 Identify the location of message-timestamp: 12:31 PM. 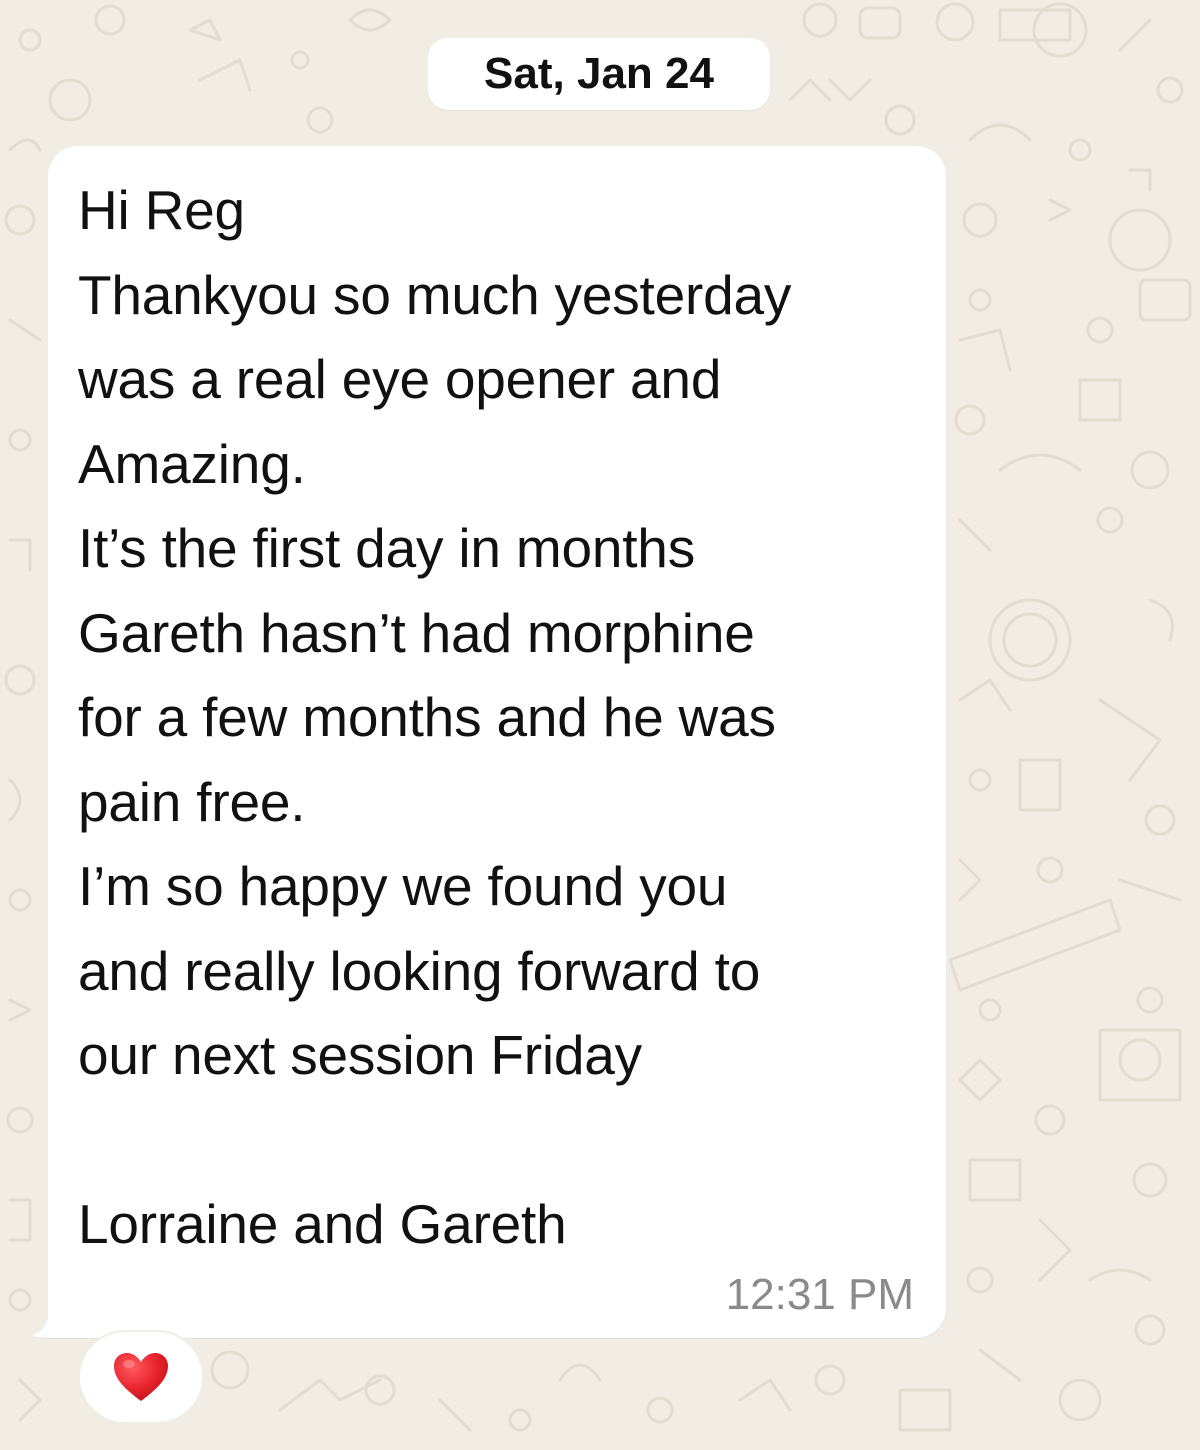
(819, 1294).